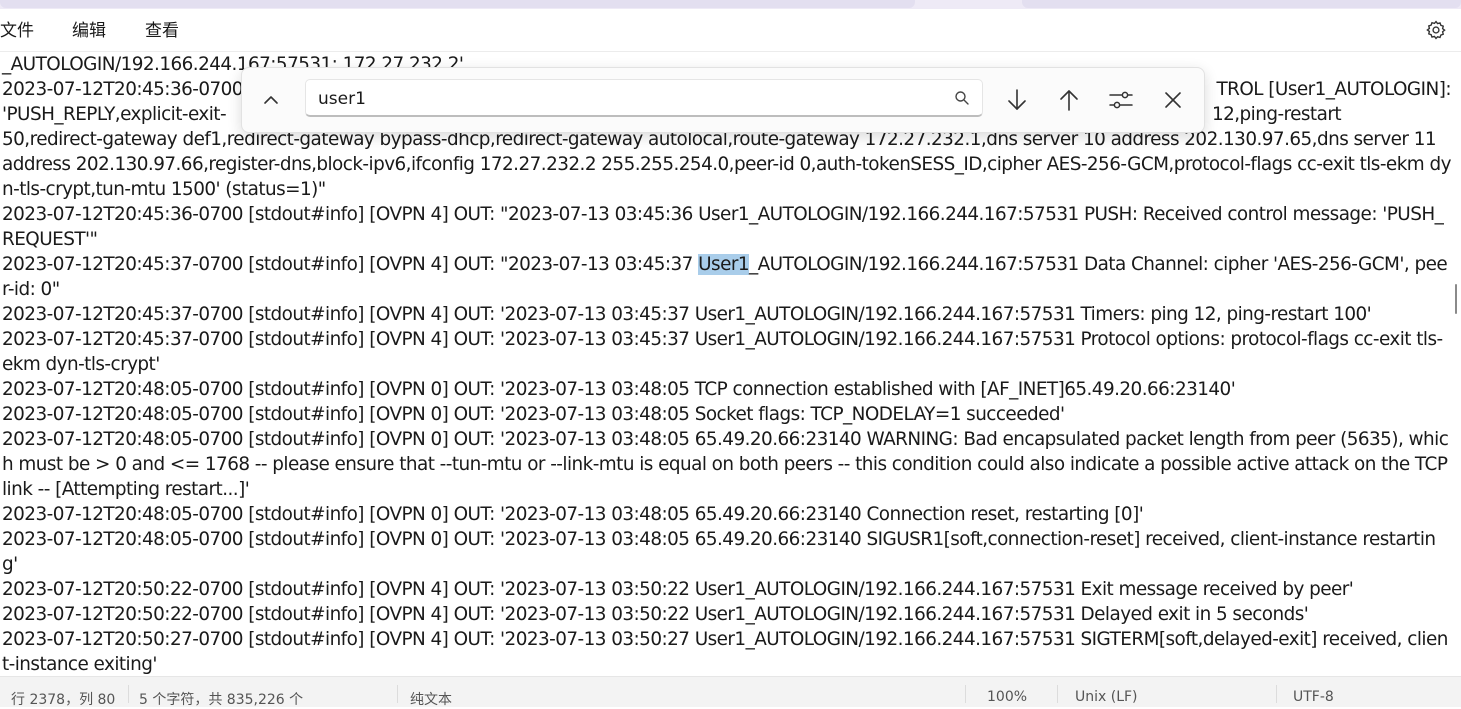 The width and height of the screenshot is (1461, 709). I want to click on menu-file: 文件, so click(17, 31).